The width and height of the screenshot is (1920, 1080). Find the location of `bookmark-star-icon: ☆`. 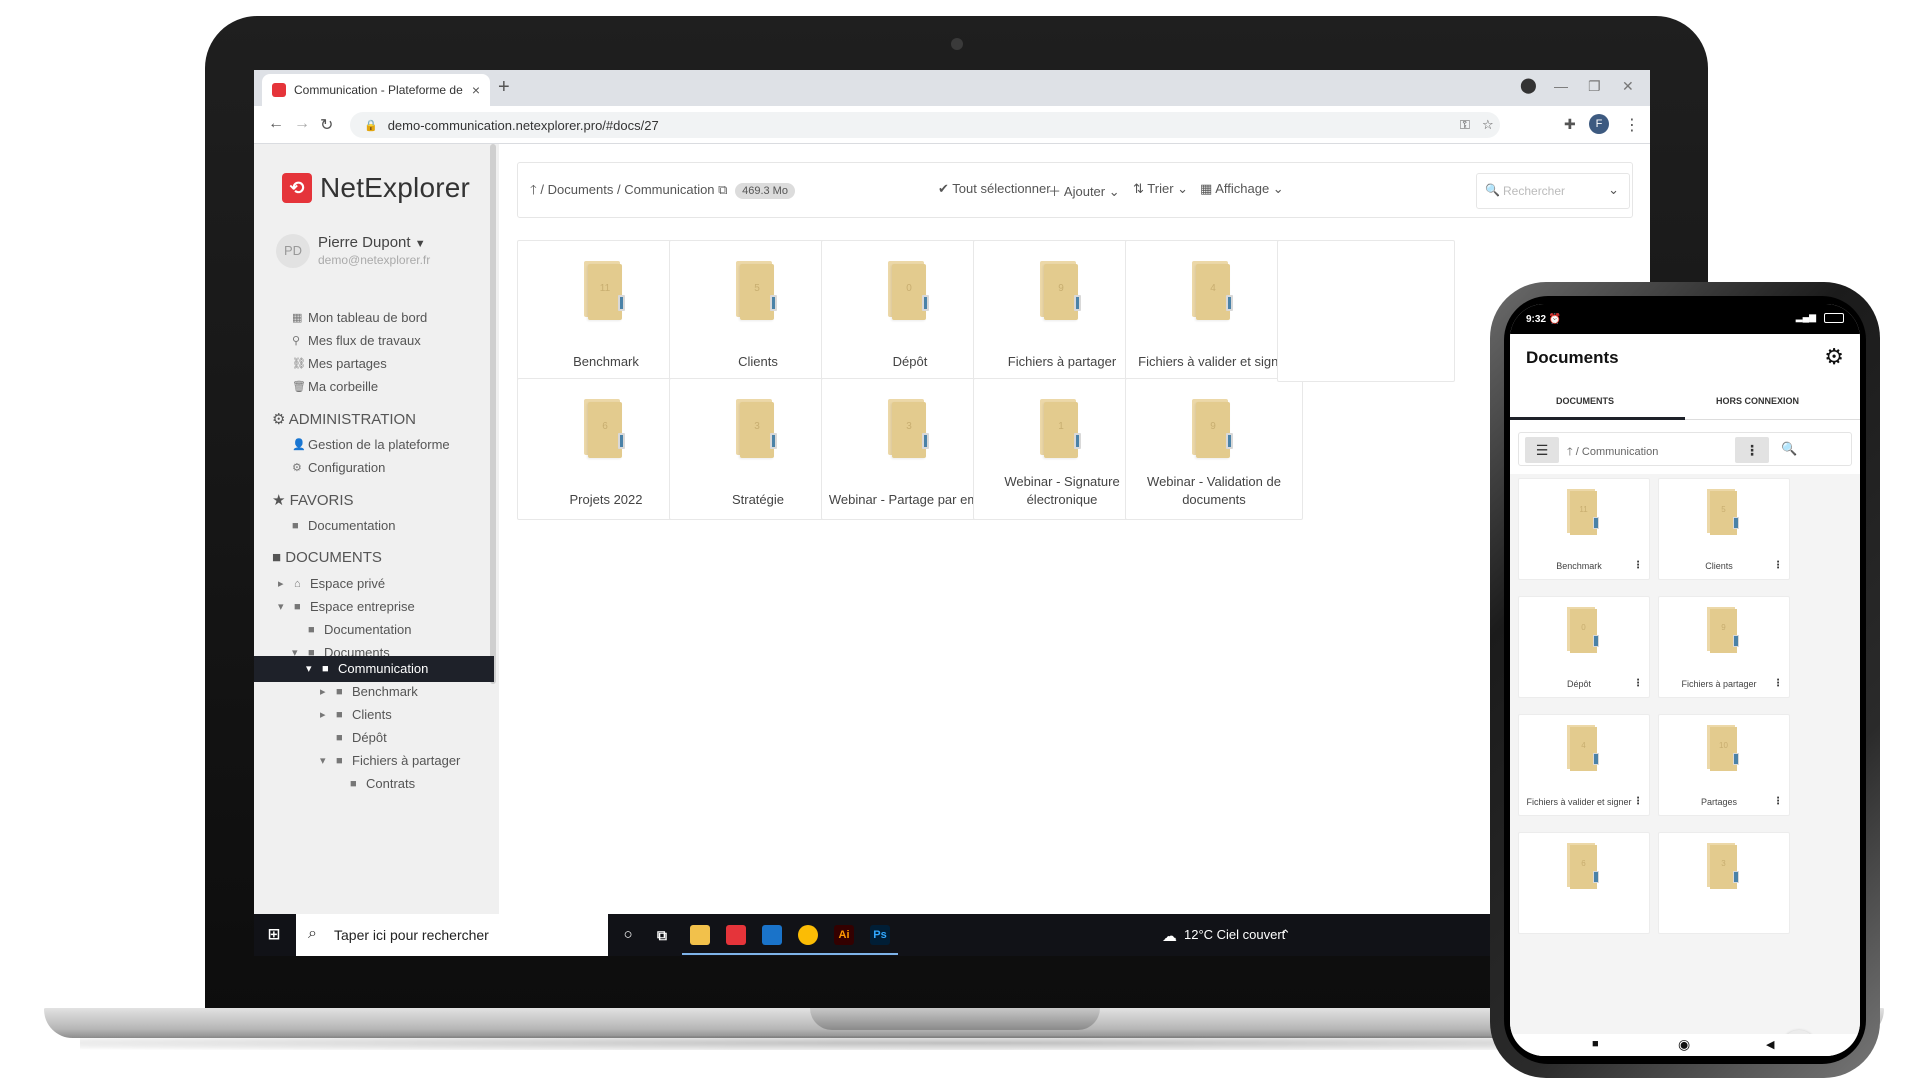

bookmark-star-icon: ☆ is located at coordinates (1488, 125).